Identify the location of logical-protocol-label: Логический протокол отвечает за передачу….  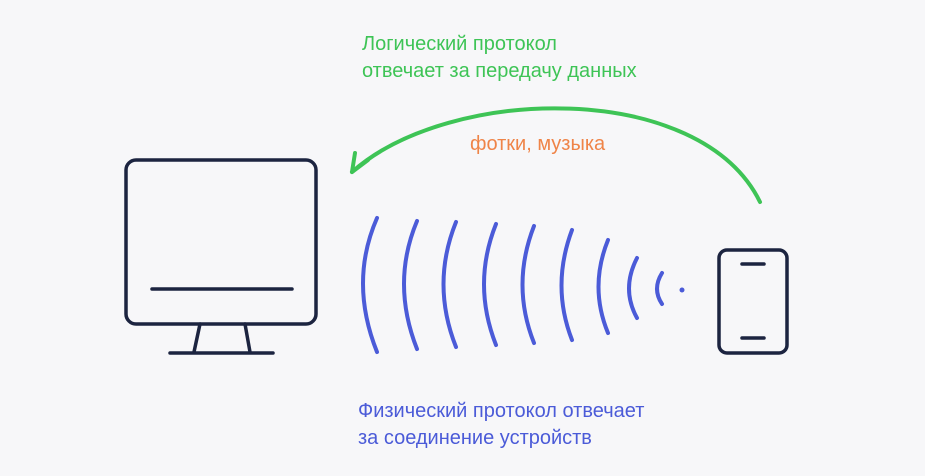
(499, 58).